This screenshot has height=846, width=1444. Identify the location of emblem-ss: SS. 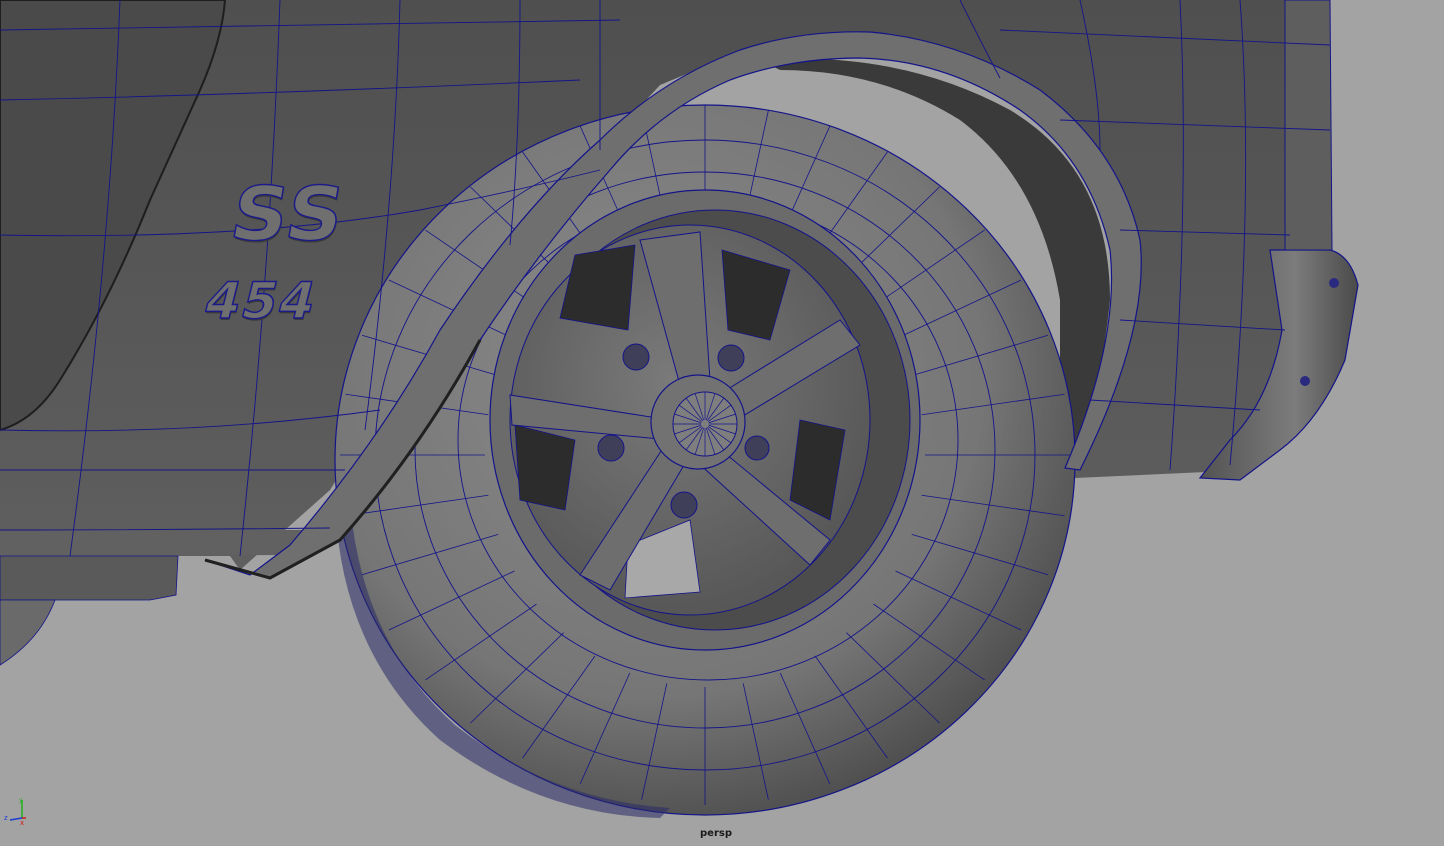
(288, 215).